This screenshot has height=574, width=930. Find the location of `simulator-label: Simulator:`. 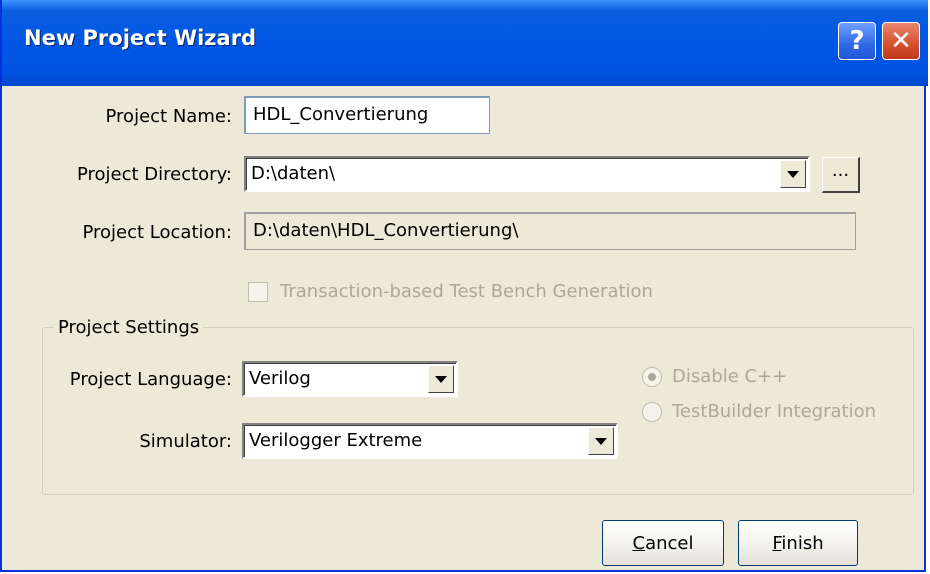

simulator-label: Simulator: is located at coordinates (185, 441).